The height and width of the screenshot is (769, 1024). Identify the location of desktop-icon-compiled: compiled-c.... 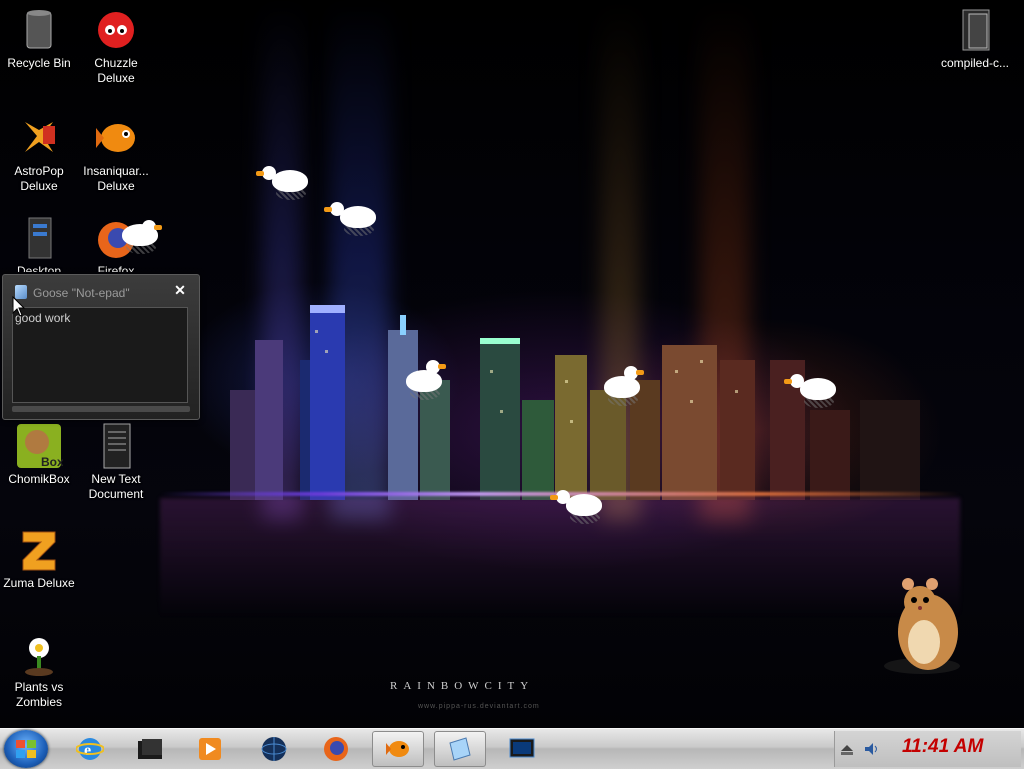
(975, 38).